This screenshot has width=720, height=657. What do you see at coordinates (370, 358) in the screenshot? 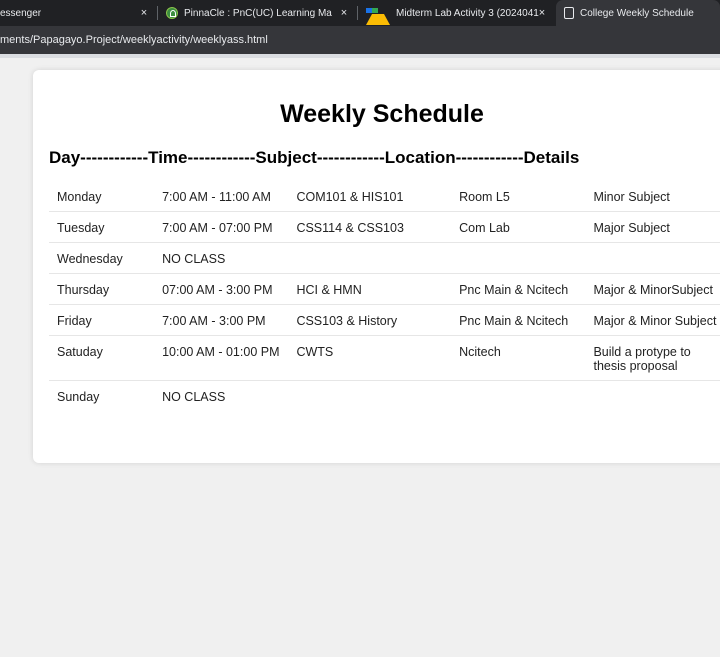
I see `subject-cell: CWTS` at bounding box center [370, 358].